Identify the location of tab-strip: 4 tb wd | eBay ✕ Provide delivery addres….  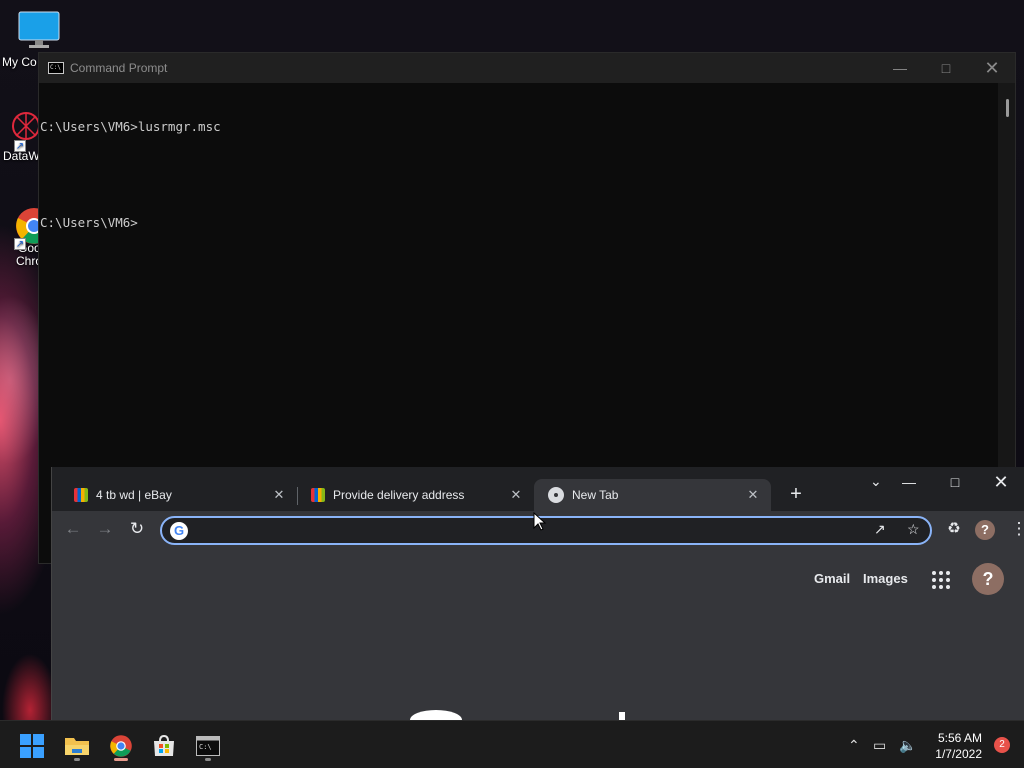
(538, 489).